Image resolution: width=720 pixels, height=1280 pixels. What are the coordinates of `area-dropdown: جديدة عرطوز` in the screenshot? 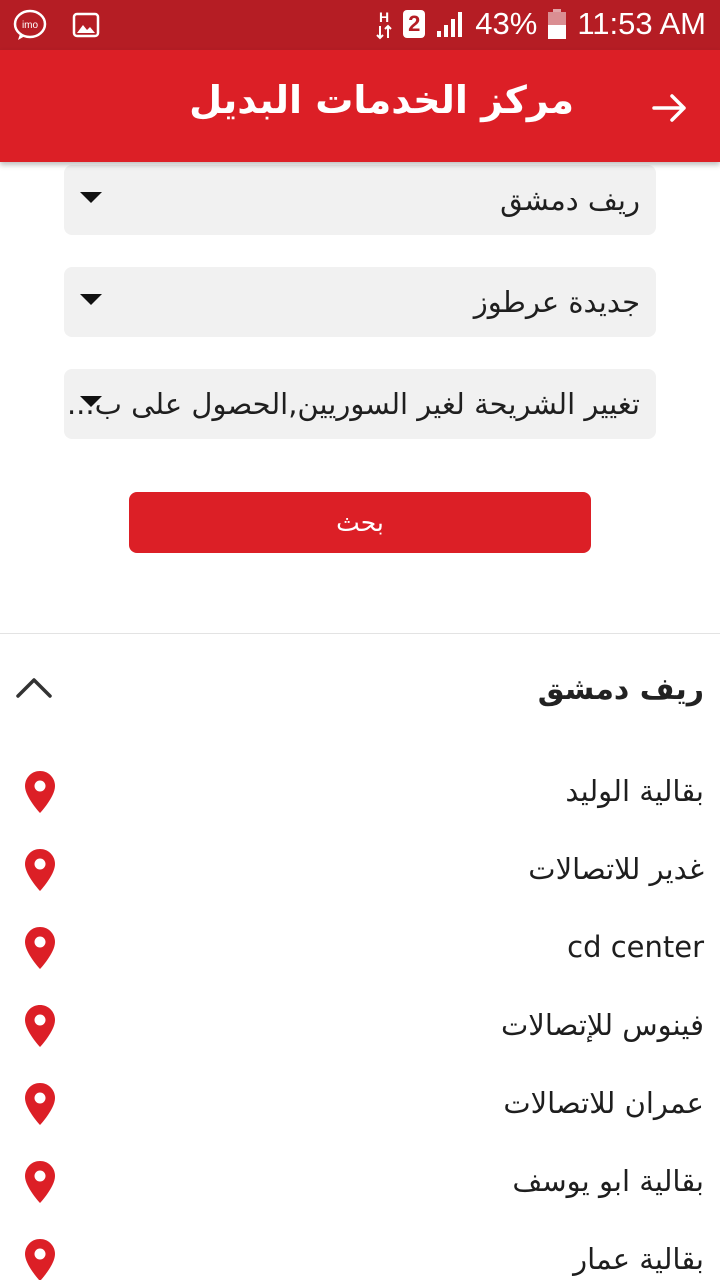 It's located at (360, 302).